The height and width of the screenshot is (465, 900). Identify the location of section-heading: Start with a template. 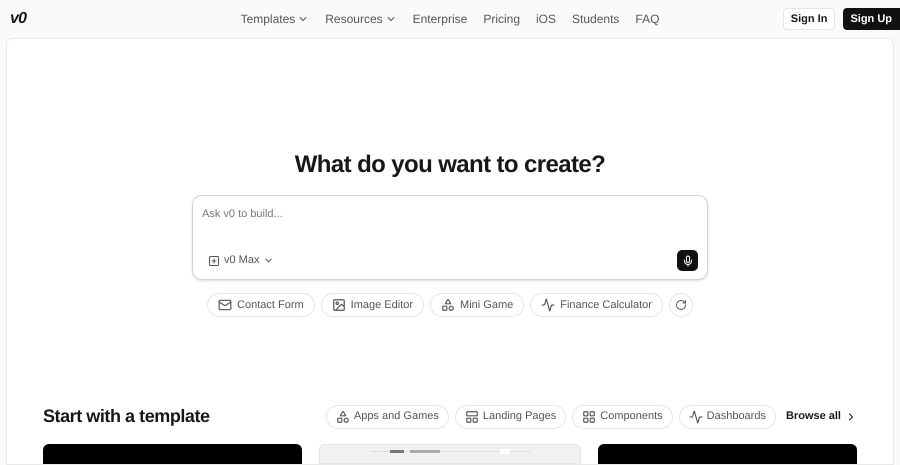
(126, 416).